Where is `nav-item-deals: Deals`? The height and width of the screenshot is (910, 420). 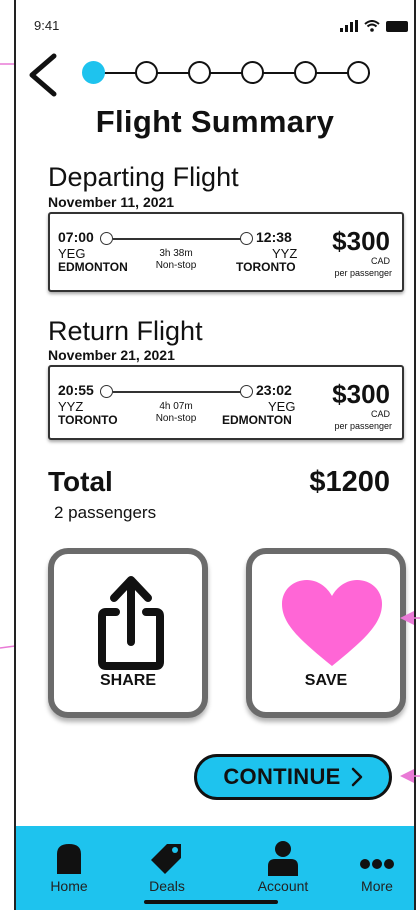
nav-item-deals: Deals is located at coordinates (167, 867).